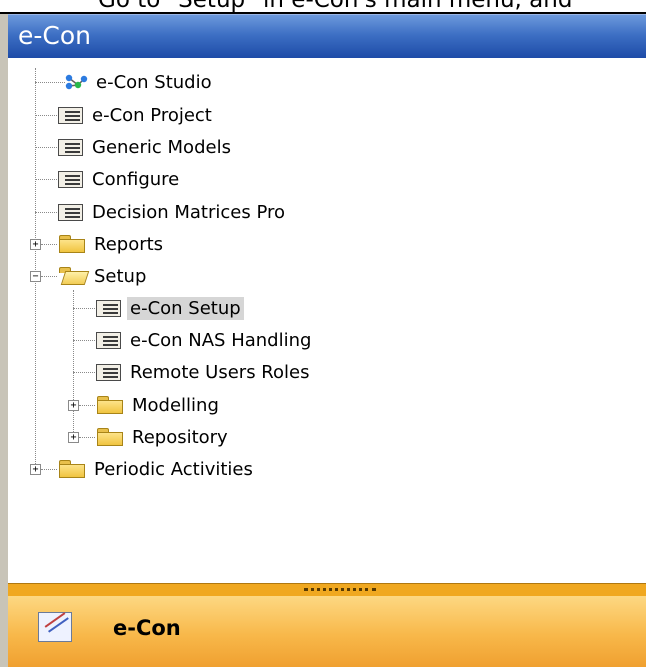 The image size is (646, 667). Describe the element at coordinates (136, 179) in the screenshot. I see `tree-item-label: Configure` at that location.